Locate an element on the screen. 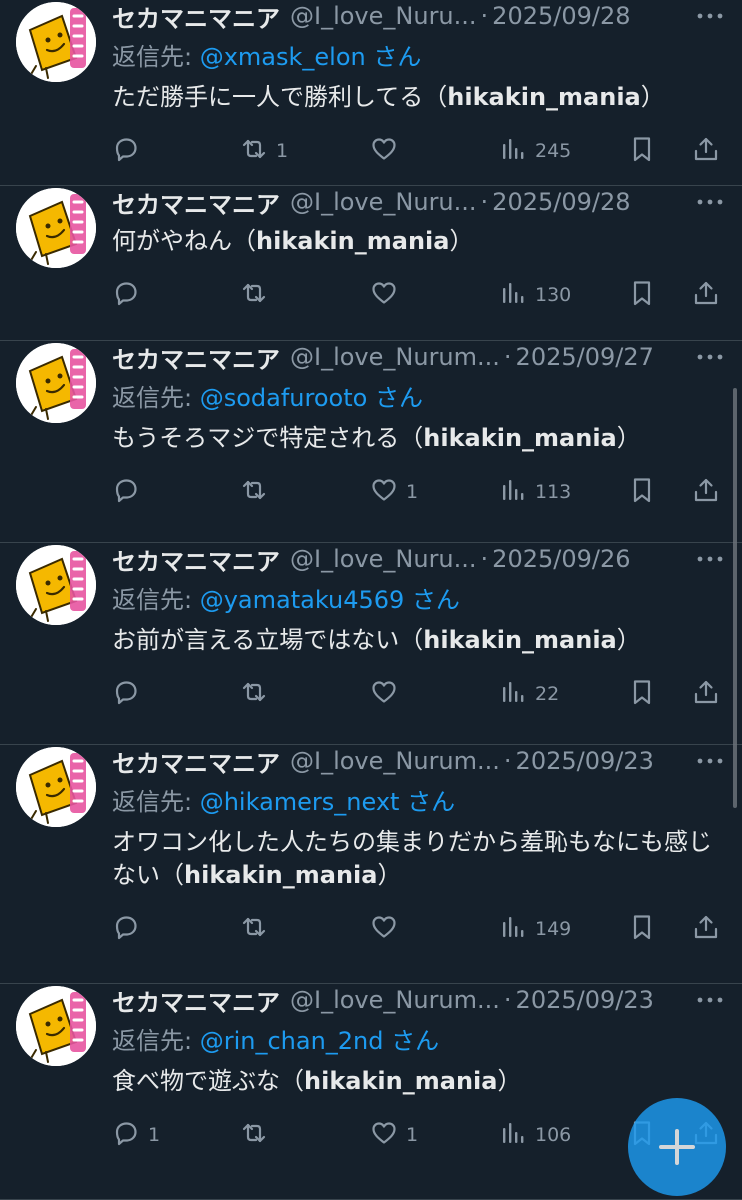  action-bar: 22 is located at coordinates (419, 694).